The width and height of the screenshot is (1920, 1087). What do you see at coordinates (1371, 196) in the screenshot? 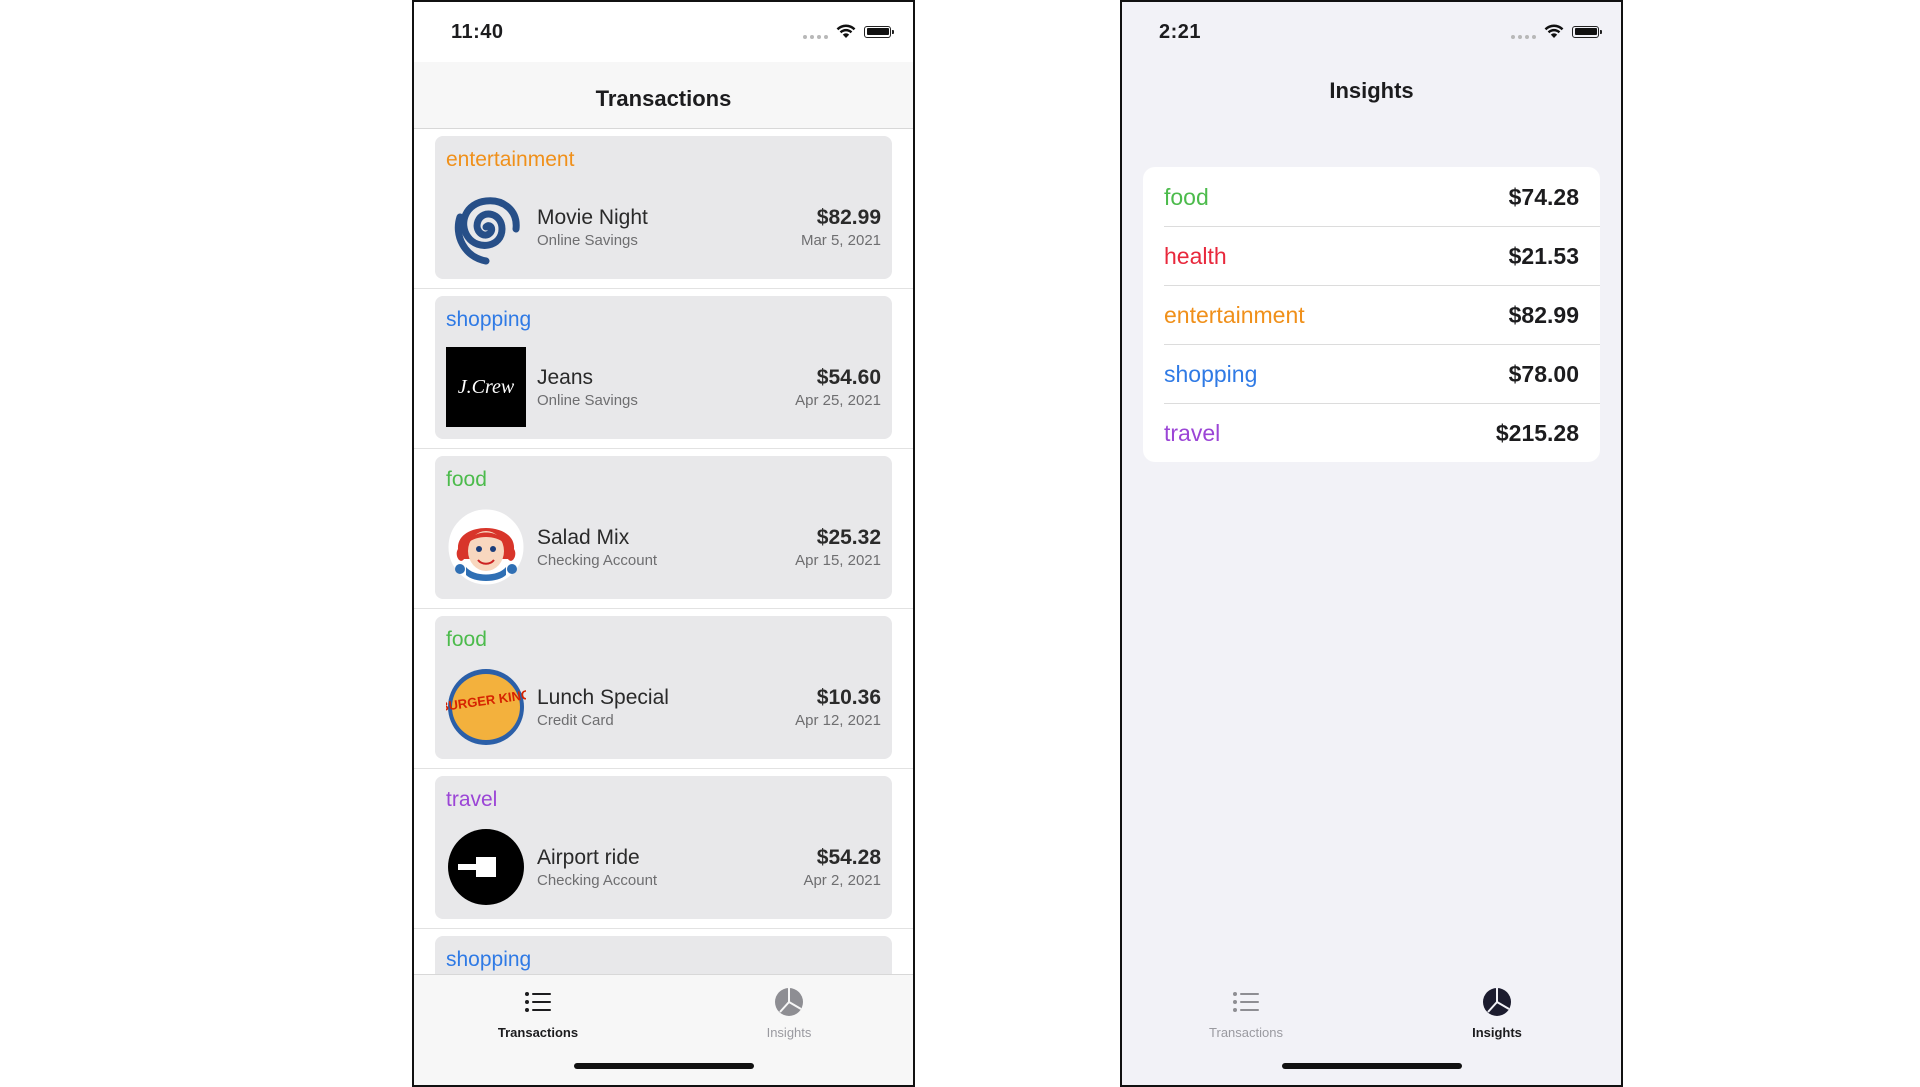
I see `insight-row: food $74.28` at bounding box center [1371, 196].